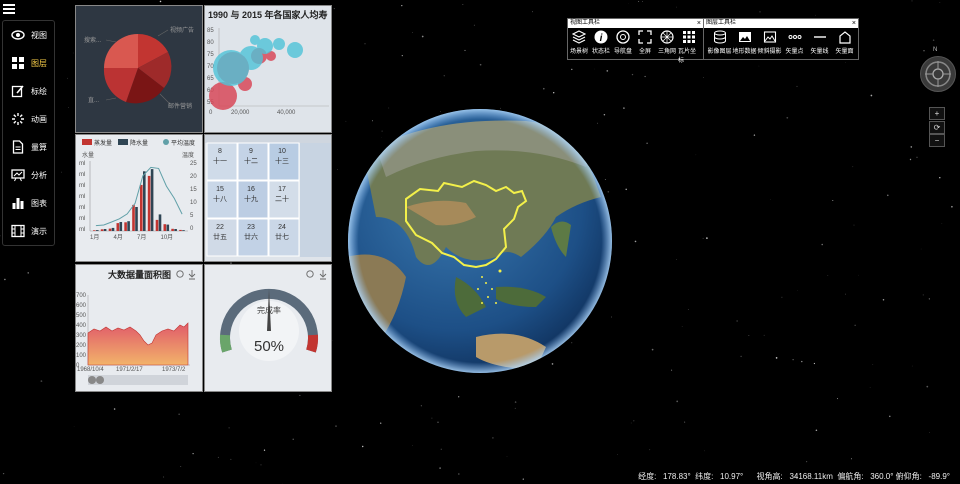 This screenshot has width=960, height=484. Describe the element at coordinates (744, 42) in the screenshot. I see `tool-terrain-data: 地形数据` at that location.